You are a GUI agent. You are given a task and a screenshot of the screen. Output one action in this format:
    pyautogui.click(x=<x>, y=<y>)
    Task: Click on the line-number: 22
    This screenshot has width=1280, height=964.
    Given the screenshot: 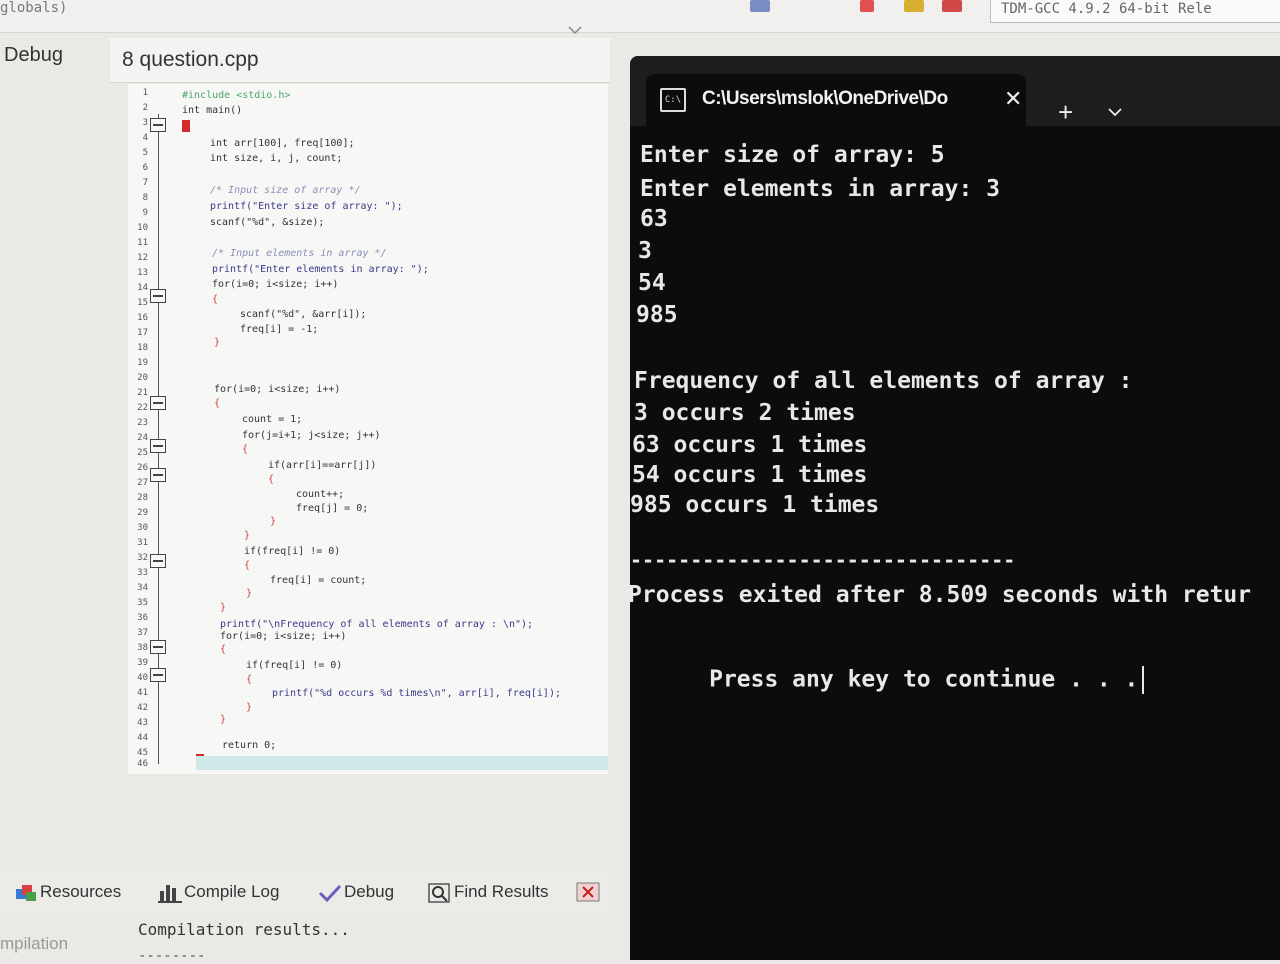 What is the action you would take?
    pyautogui.click(x=142, y=408)
    